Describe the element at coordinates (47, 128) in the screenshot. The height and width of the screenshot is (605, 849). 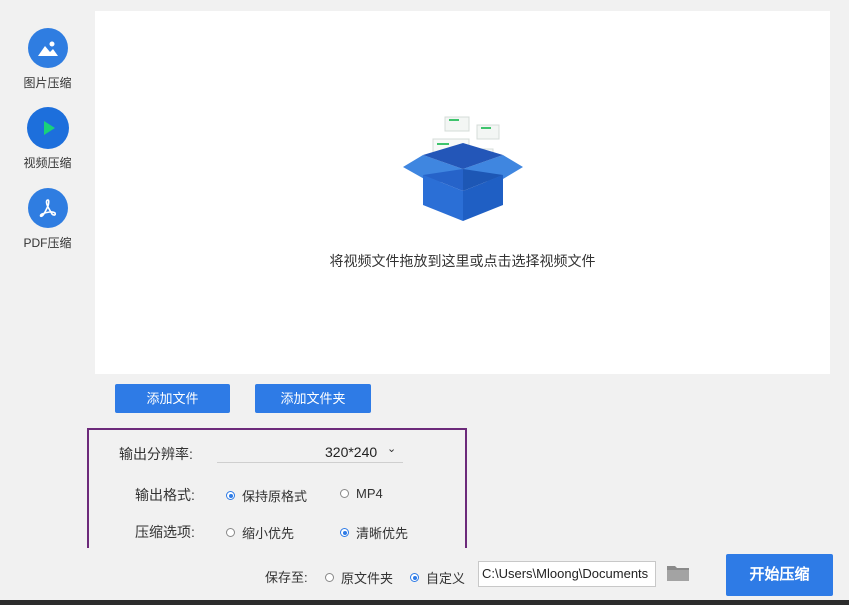
I see `play-icon` at that location.